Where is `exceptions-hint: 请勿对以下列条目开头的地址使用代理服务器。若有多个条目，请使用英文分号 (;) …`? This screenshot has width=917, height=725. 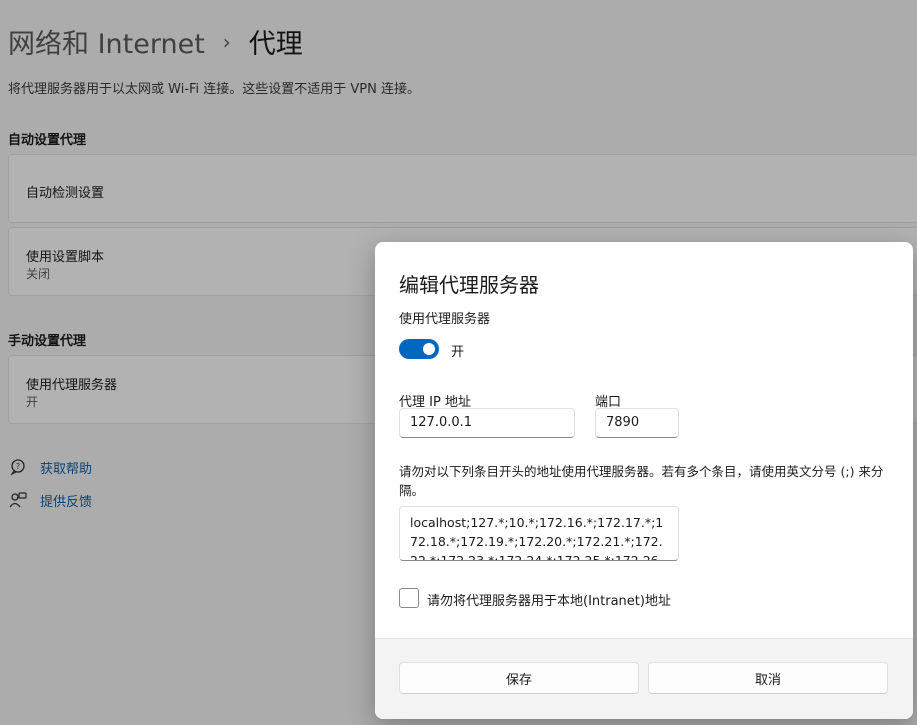
exceptions-hint: 请勿对以下列条目开头的地址使用代理服务器。若有多个条目，请使用英文分号 (;) … is located at coordinates (641, 481).